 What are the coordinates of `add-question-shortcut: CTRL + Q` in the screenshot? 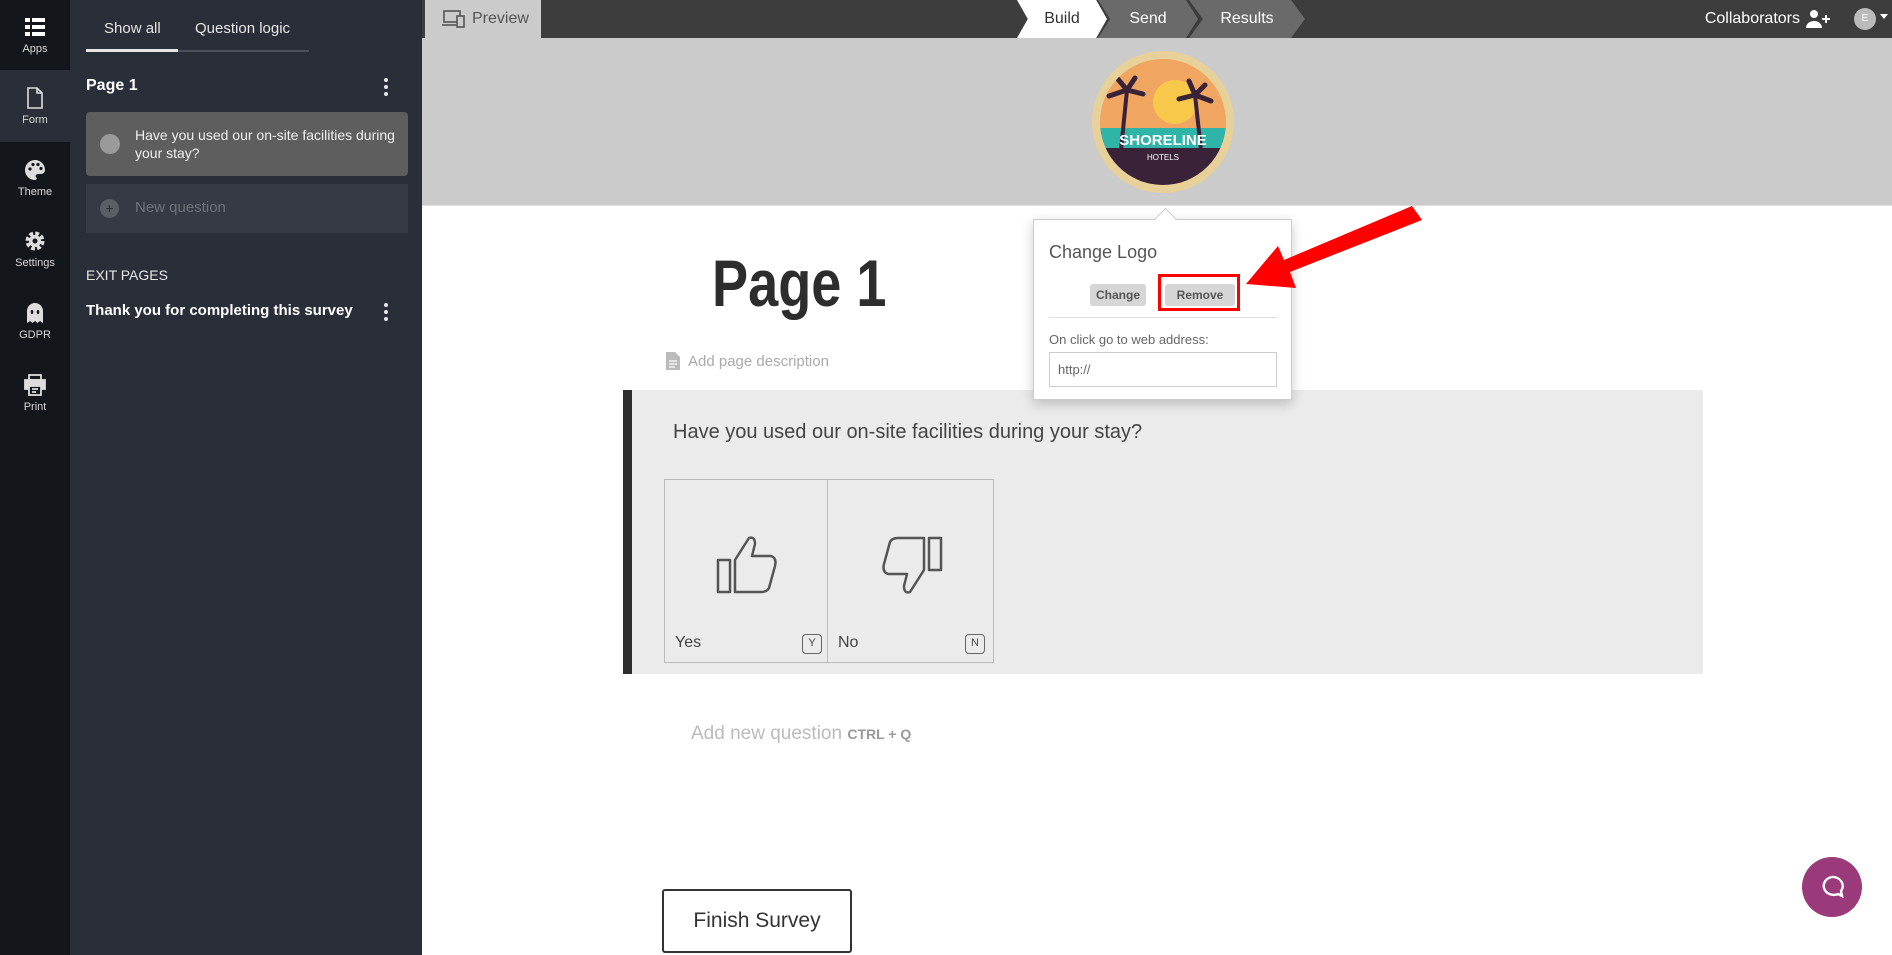 It's located at (879, 734).